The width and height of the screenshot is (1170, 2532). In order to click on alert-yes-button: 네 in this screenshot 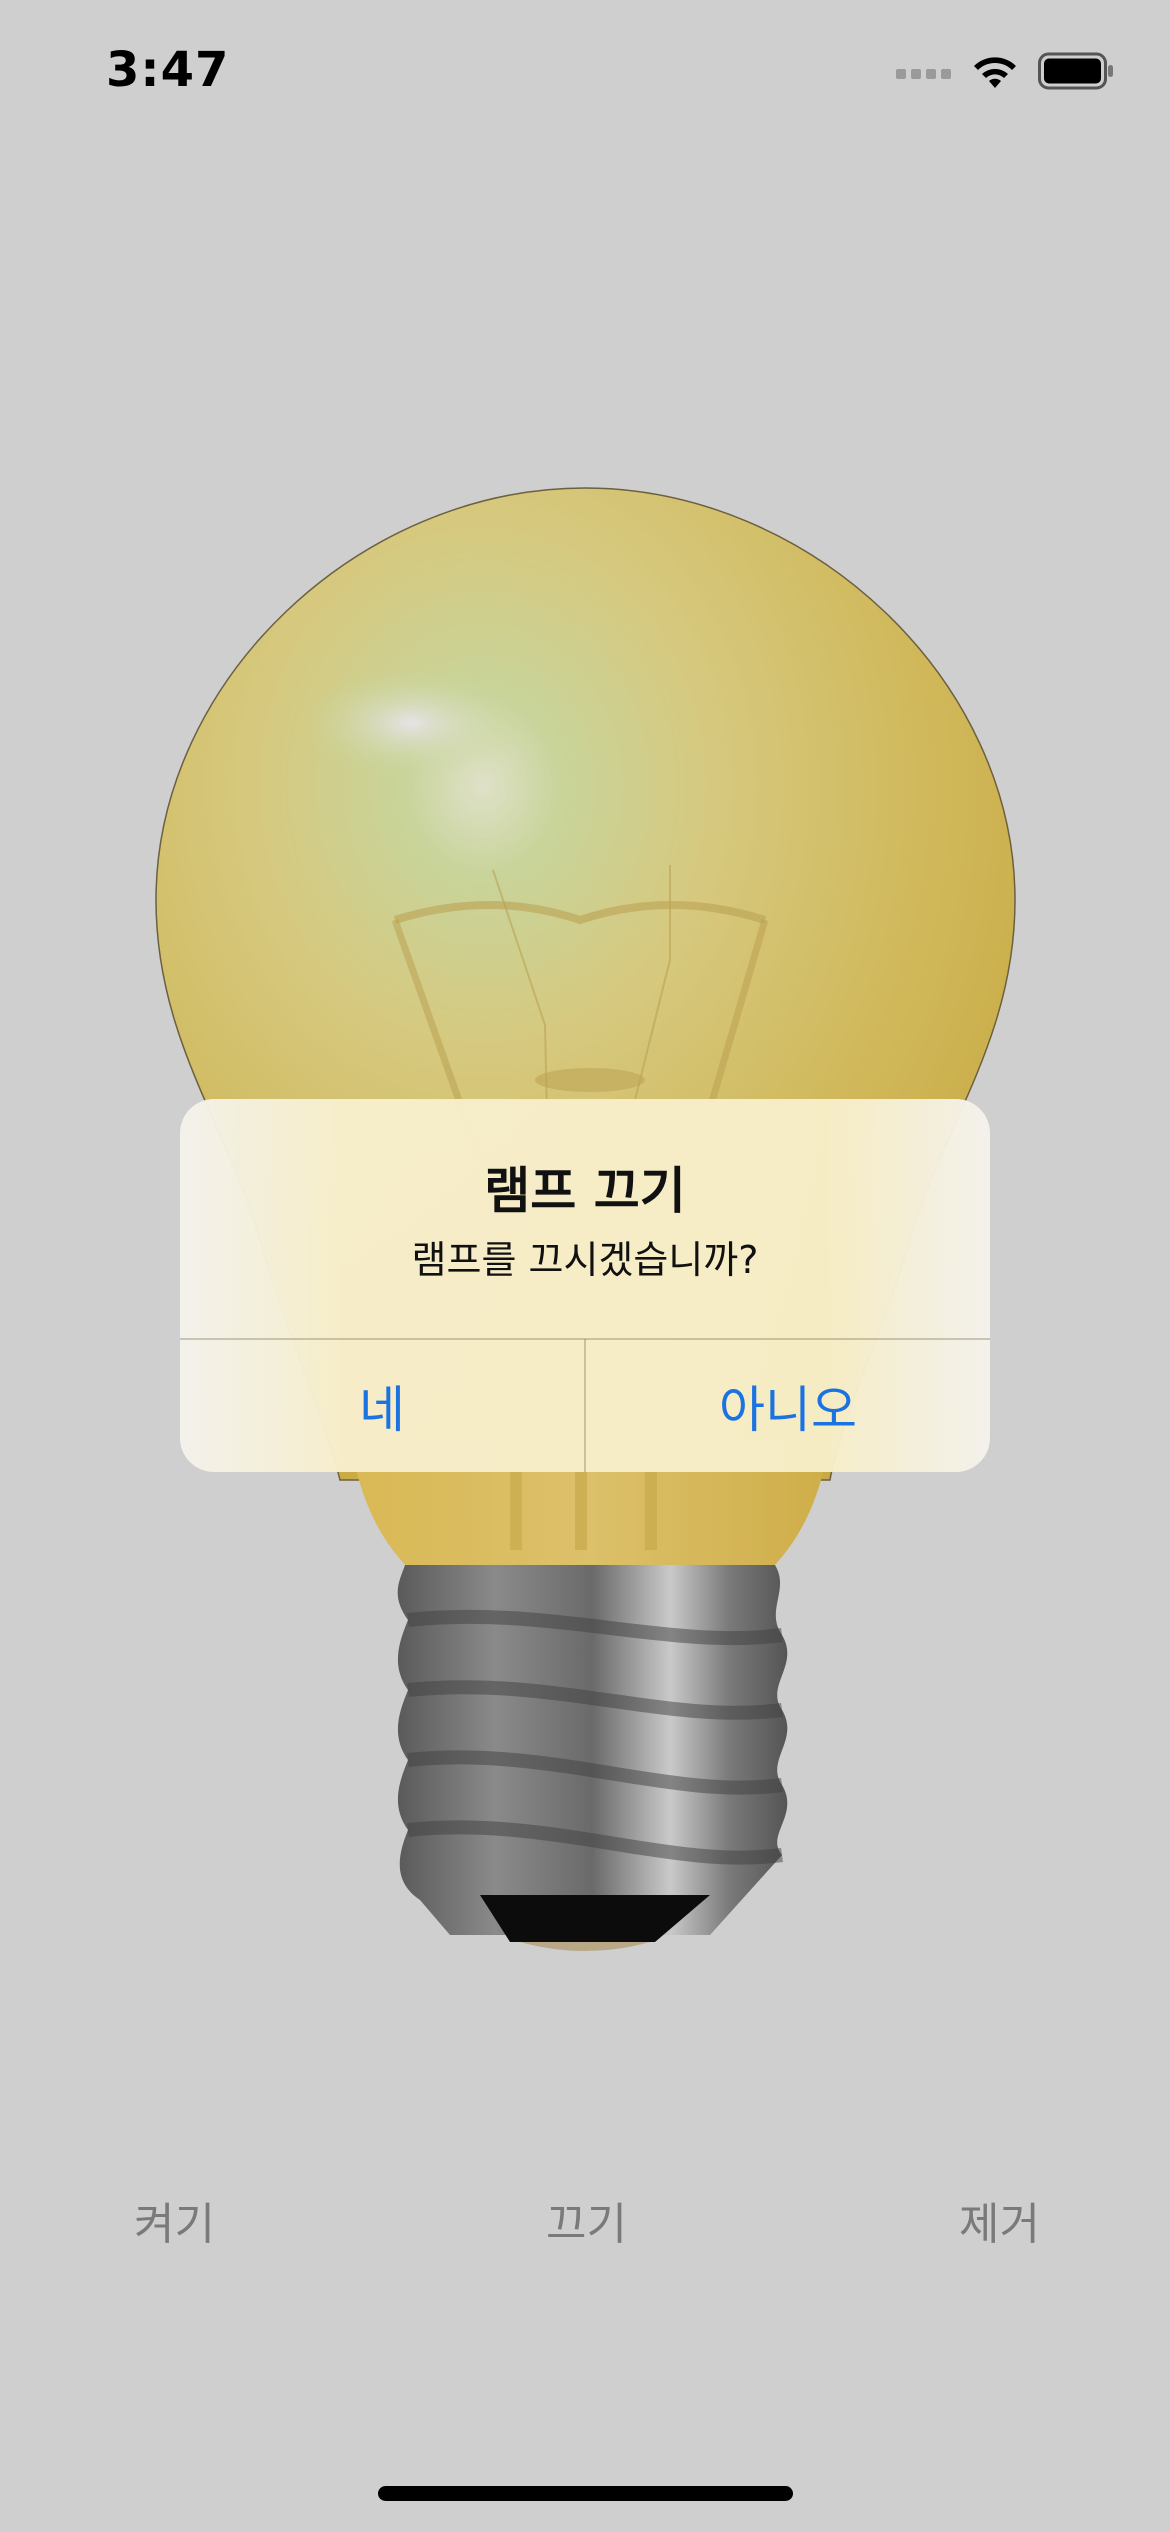, I will do `click(382, 1406)`.